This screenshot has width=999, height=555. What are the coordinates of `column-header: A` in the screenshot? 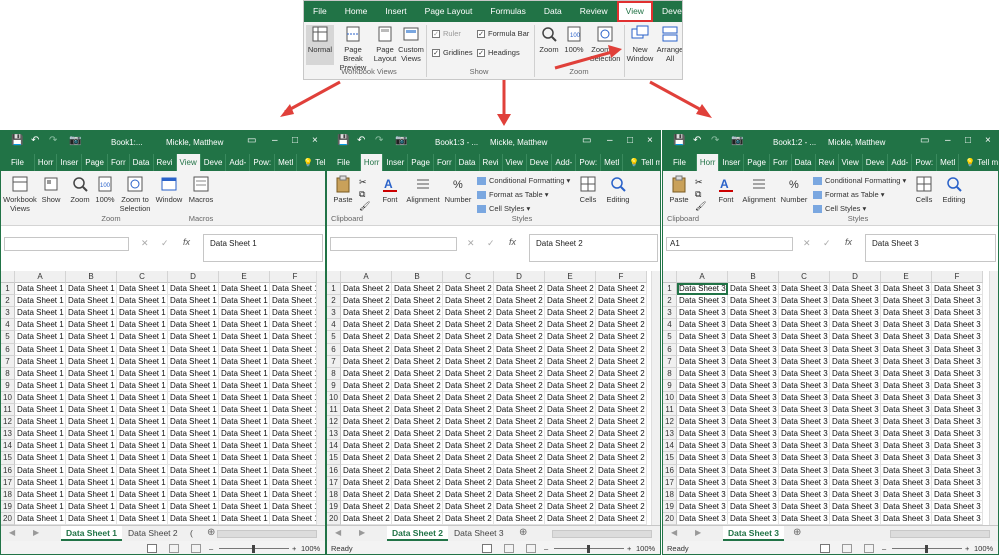 It's located at (366, 277).